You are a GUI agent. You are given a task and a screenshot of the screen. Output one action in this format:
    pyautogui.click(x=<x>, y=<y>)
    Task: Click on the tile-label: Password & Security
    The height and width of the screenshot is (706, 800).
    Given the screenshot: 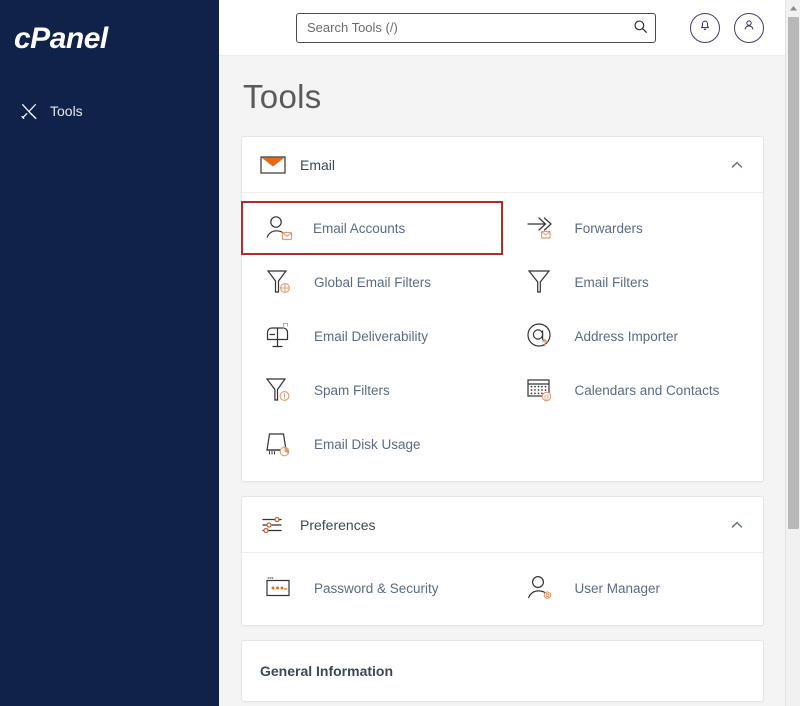 What is the action you would take?
    pyautogui.click(x=376, y=588)
    